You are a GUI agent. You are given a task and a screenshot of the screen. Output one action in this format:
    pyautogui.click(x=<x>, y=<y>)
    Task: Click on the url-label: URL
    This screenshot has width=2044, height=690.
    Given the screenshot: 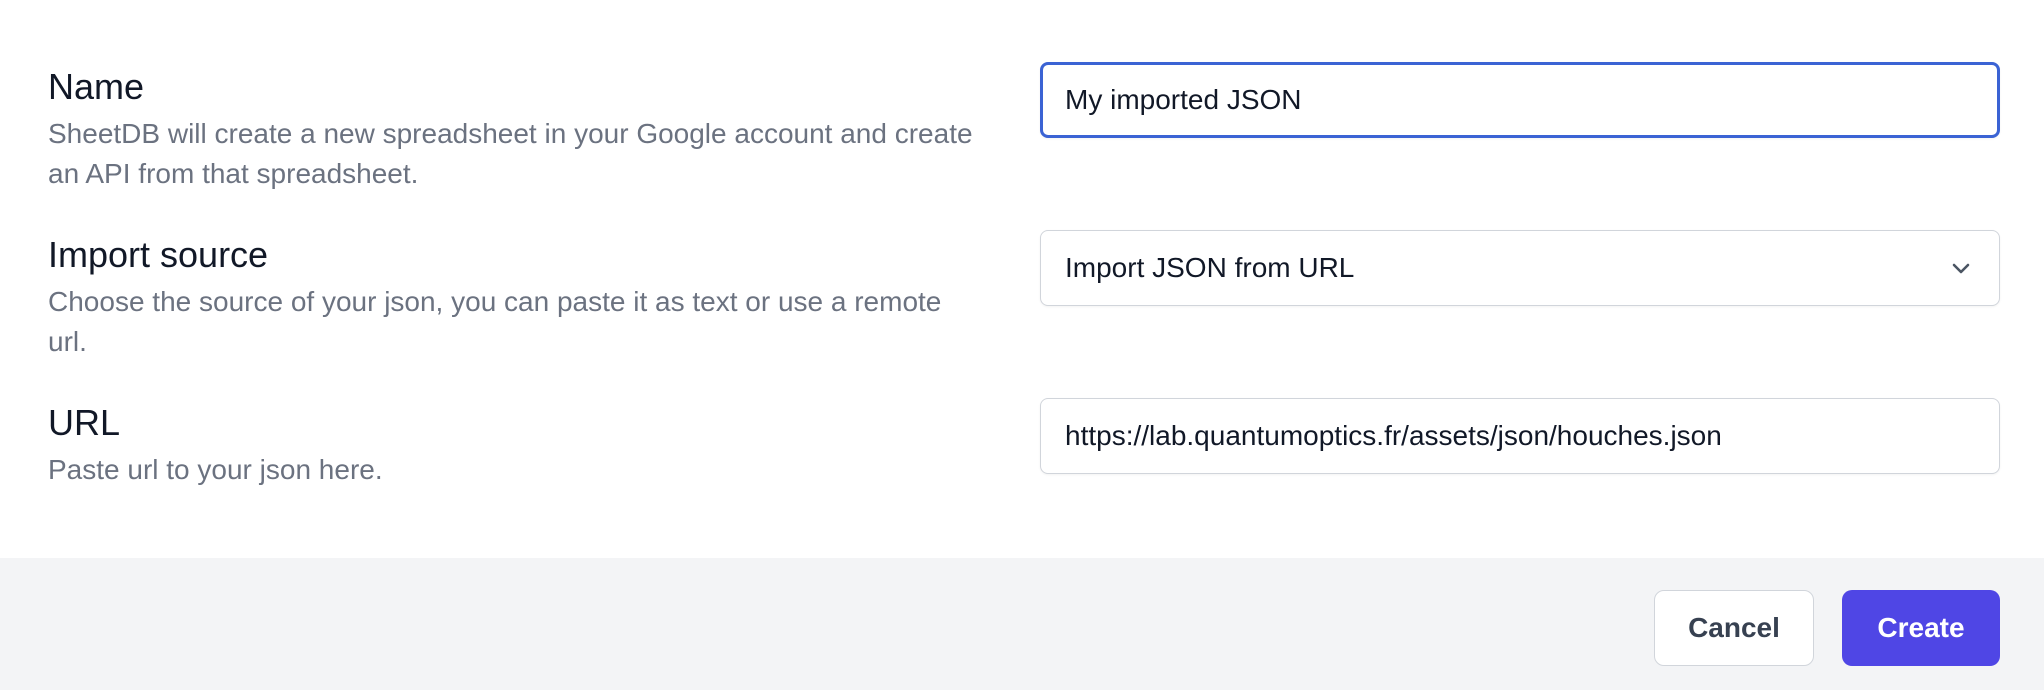 What is the action you would take?
    pyautogui.click(x=84, y=422)
    